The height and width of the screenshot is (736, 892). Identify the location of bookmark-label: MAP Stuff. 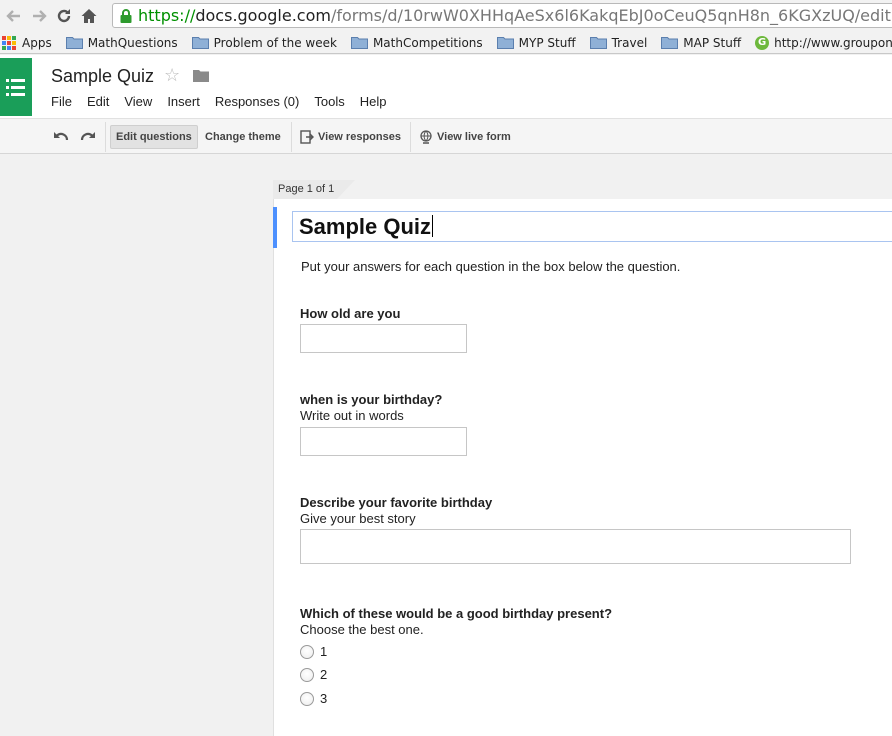
(712, 42).